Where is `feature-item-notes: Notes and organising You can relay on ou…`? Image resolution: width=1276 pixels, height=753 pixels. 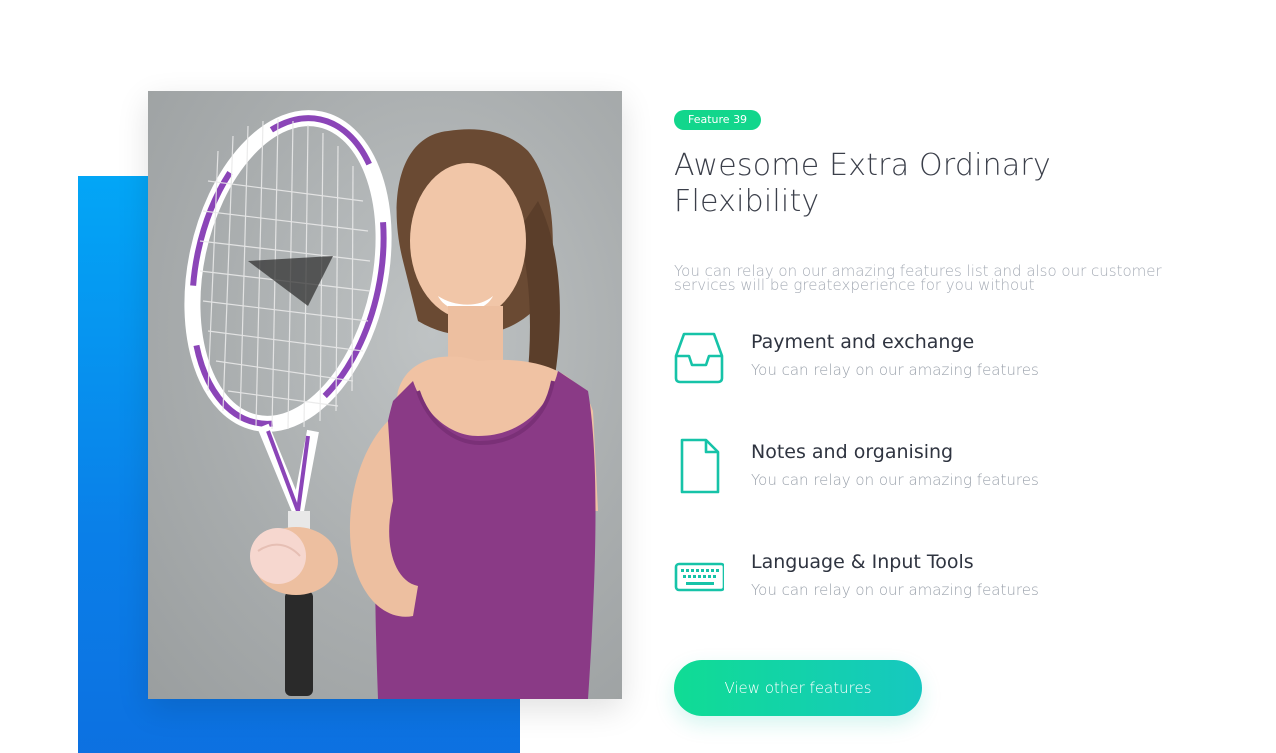 feature-item-notes: Notes and organising You can relay on ou… is located at coordinates (954, 493).